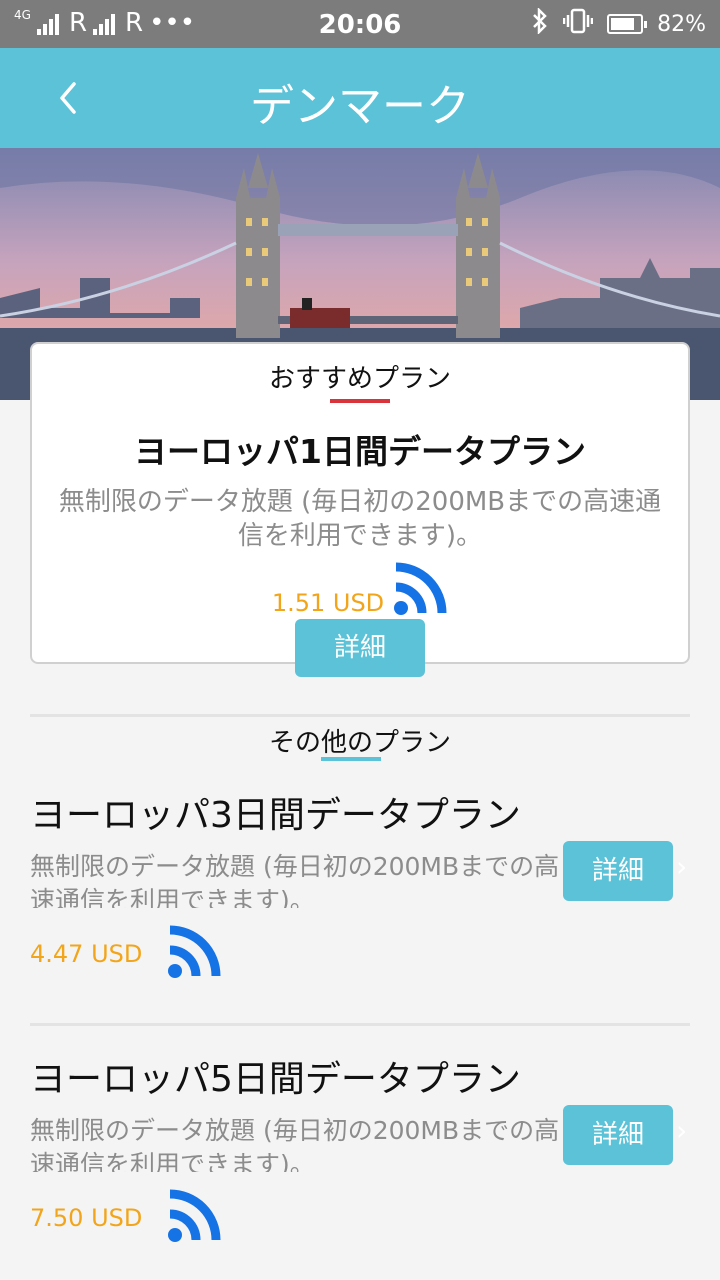 Image resolution: width=720 pixels, height=1280 pixels. Describe the element at coordinates (275, 815) in the screenshot. I see `plan-name: ヨーロッパ3日間データプラン` at that location.